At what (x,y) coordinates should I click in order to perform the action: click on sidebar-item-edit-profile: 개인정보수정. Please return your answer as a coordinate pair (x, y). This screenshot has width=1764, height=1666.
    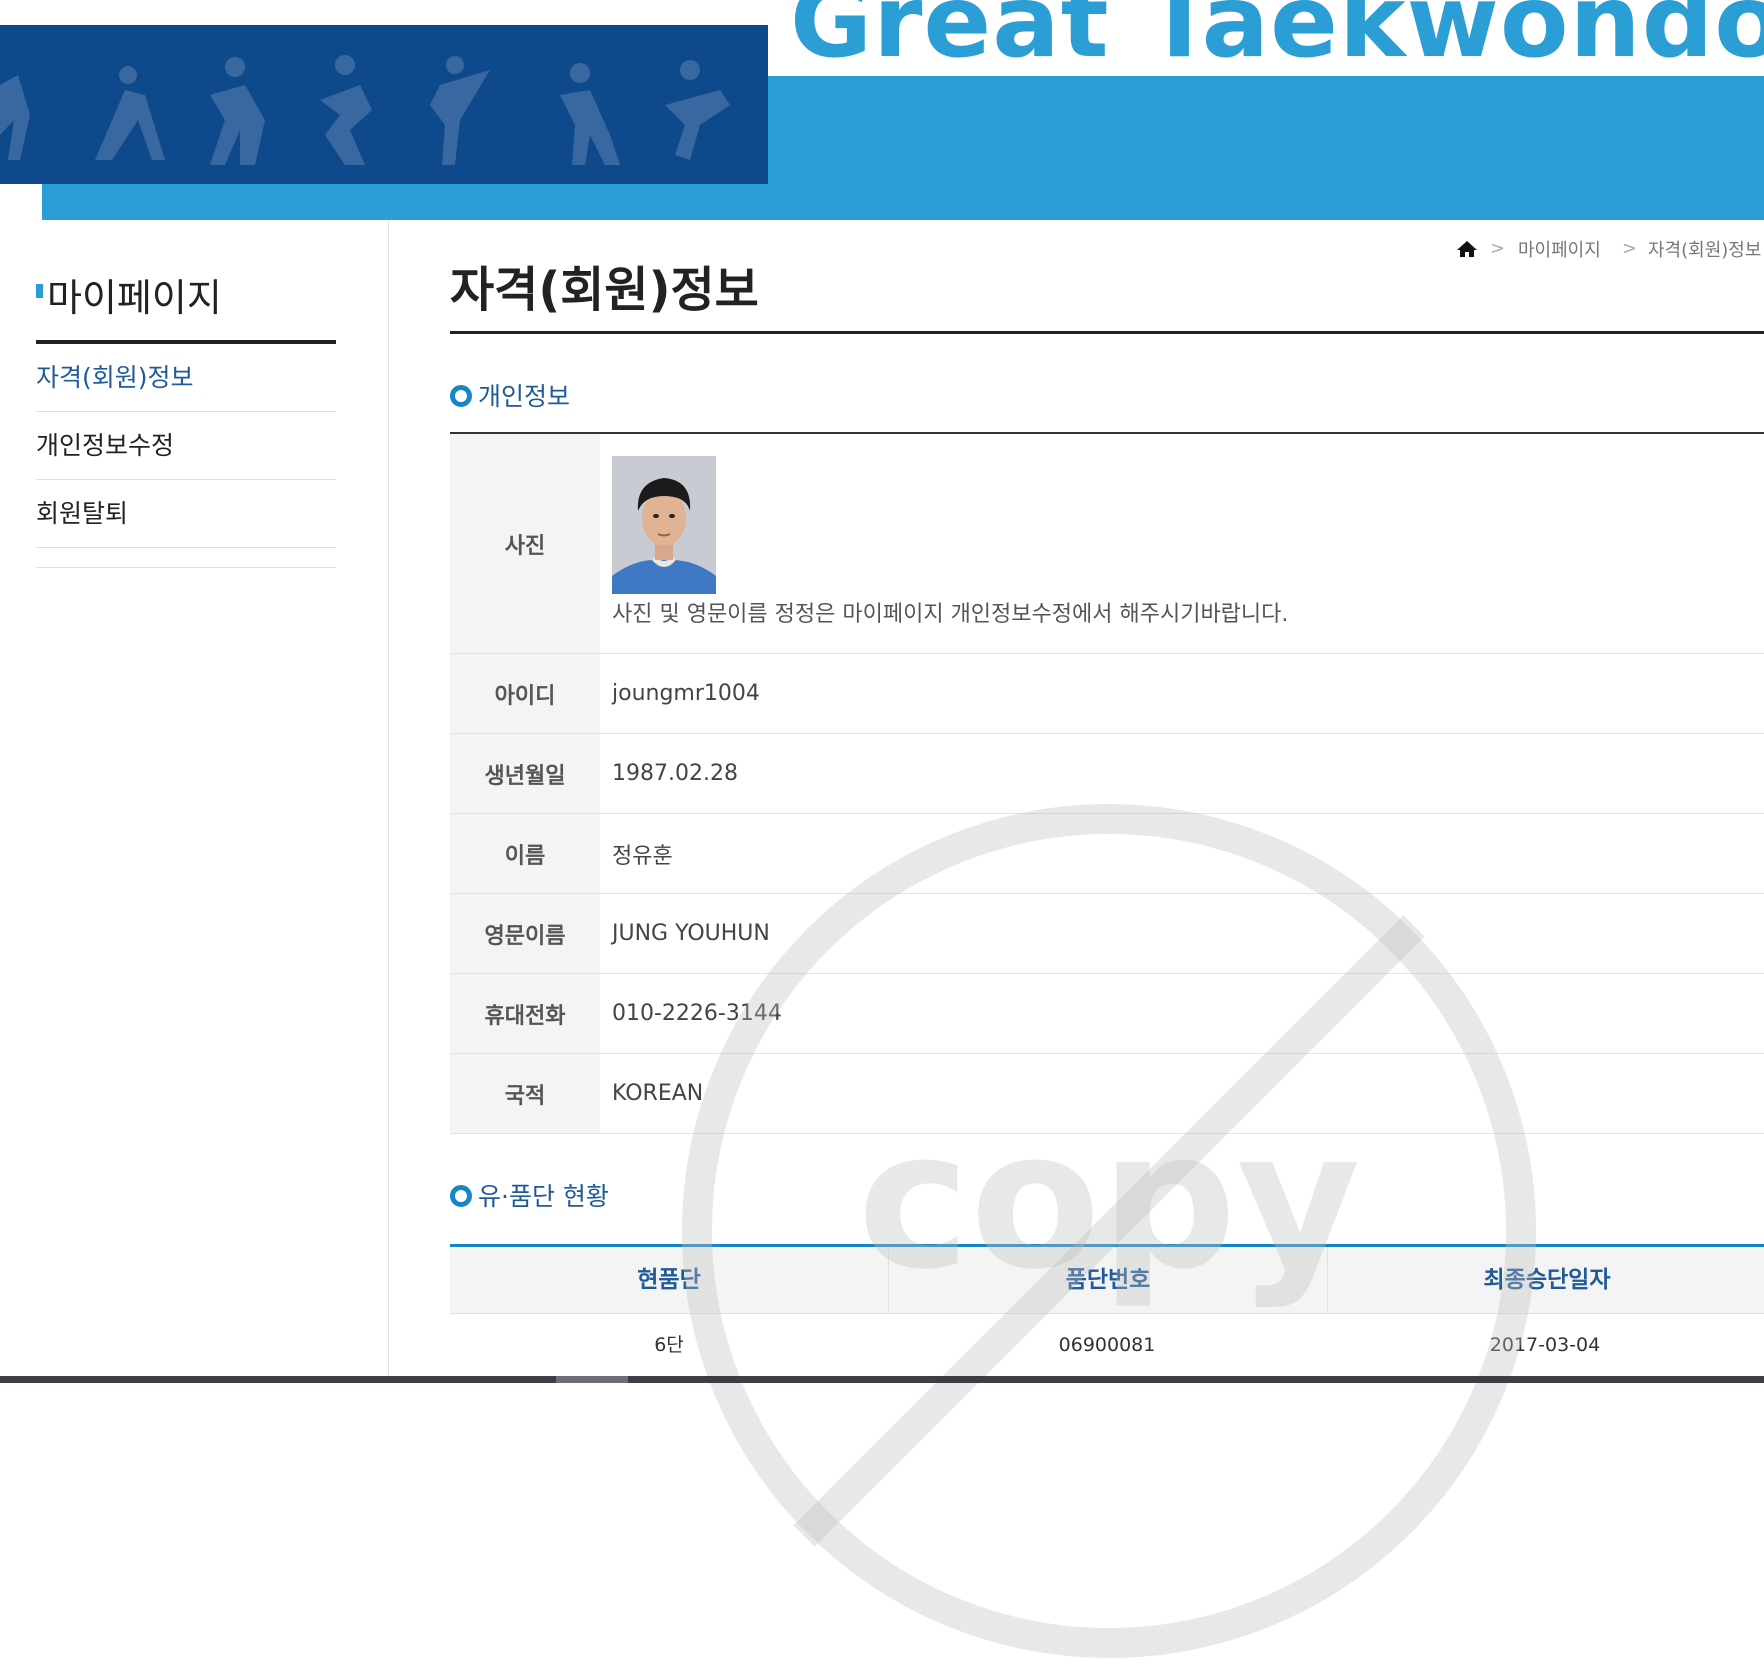
    Looking at the image, I should click on (186, 446).